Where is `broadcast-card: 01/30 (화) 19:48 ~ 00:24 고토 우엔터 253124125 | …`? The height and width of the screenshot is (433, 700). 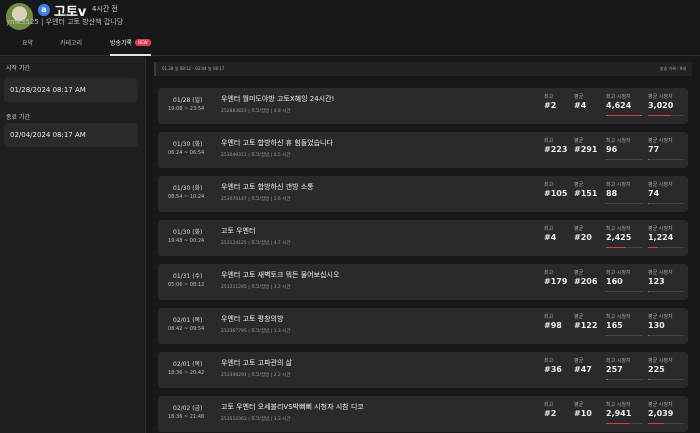 broadcast-card: 01/30 (화) 19:48 ~ 00:24 고토 우엔터 253124125 | … is located at coordinates (423, 238).